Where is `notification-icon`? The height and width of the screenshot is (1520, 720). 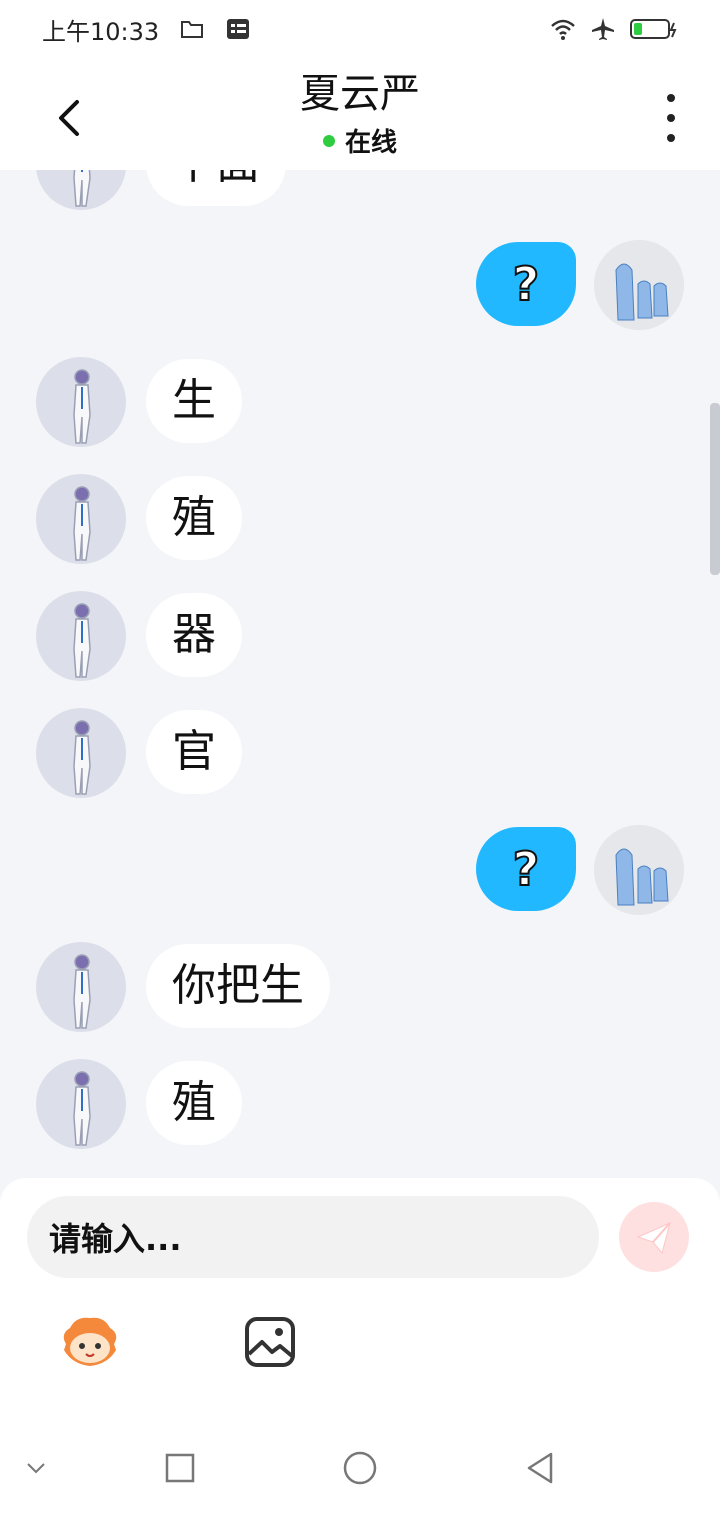 notification-icon is located at coordinates (238, 29).